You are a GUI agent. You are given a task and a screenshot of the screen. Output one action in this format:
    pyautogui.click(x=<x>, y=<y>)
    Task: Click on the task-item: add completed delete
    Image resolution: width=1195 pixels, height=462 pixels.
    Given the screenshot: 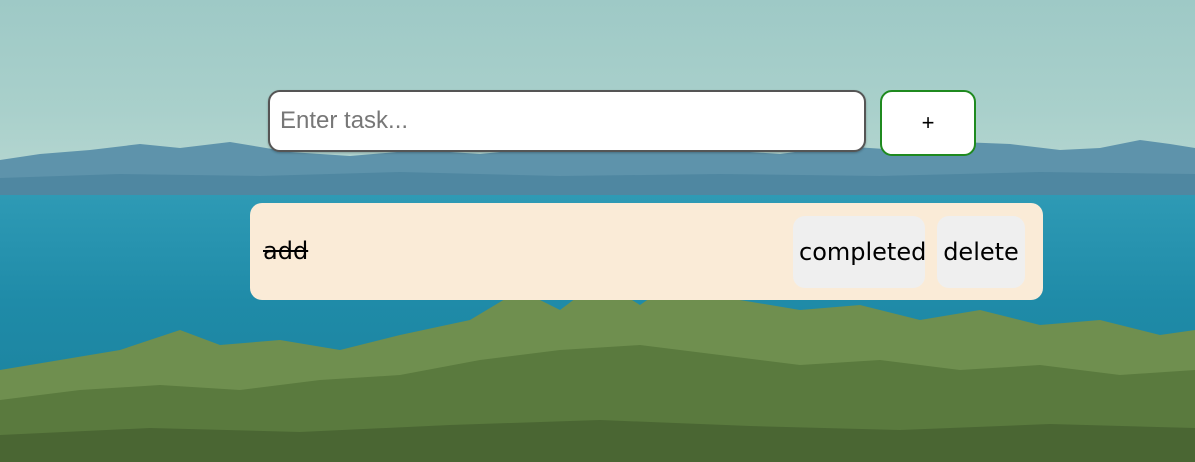 What is the action you would take?
    pyautogui.click(x=646, y=251)
    